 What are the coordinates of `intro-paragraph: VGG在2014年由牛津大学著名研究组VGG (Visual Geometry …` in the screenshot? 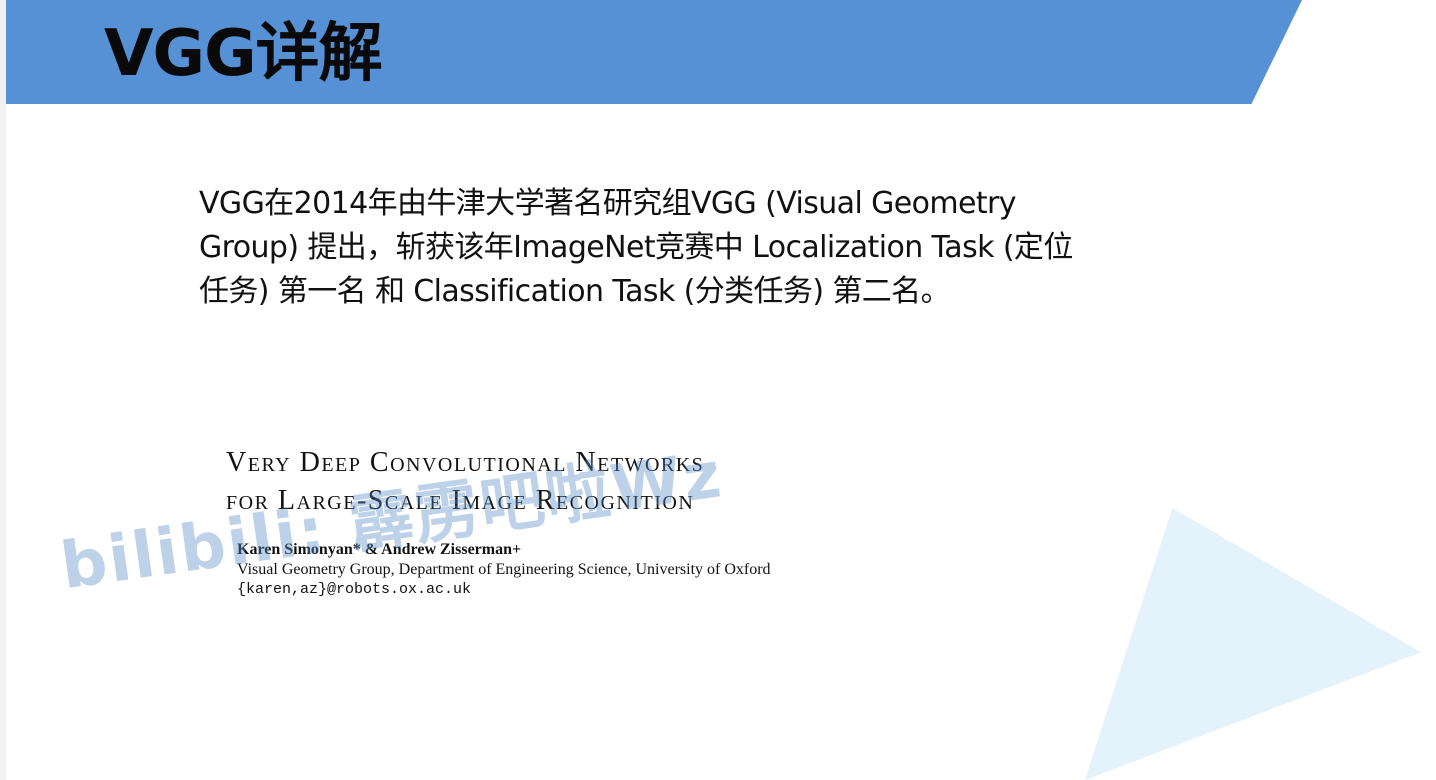 It's located at (689, 248).